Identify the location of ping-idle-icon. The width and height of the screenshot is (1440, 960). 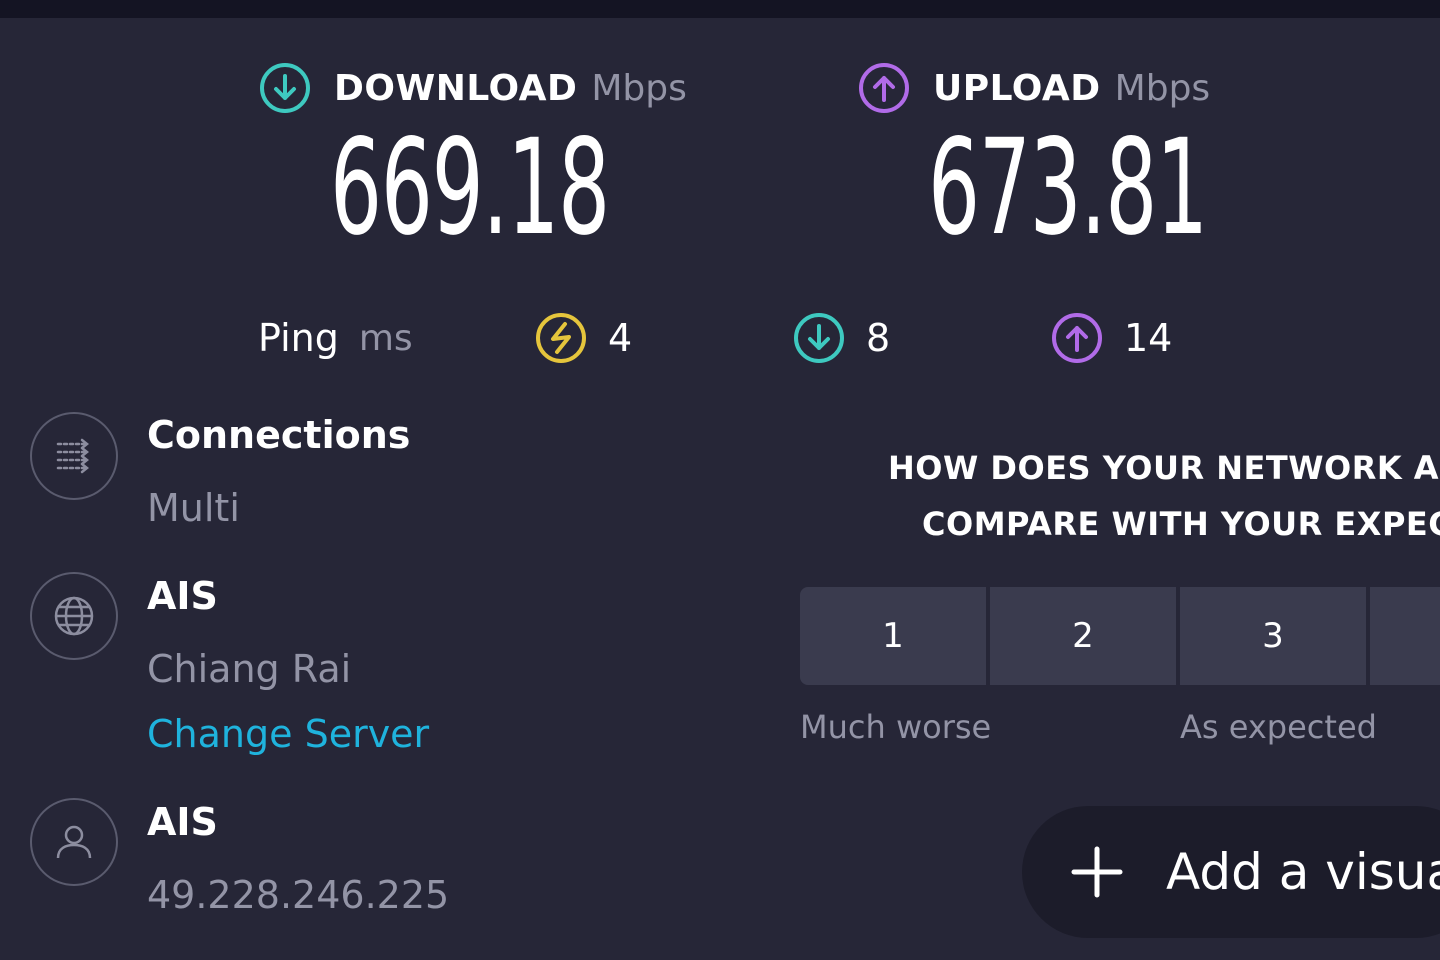
(561, 338).